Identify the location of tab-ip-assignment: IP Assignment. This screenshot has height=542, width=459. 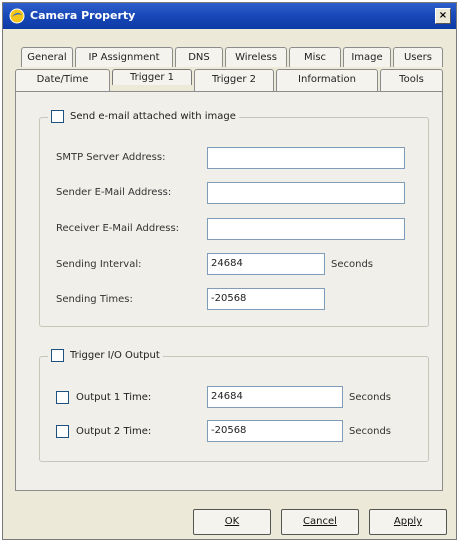
(124, 57).